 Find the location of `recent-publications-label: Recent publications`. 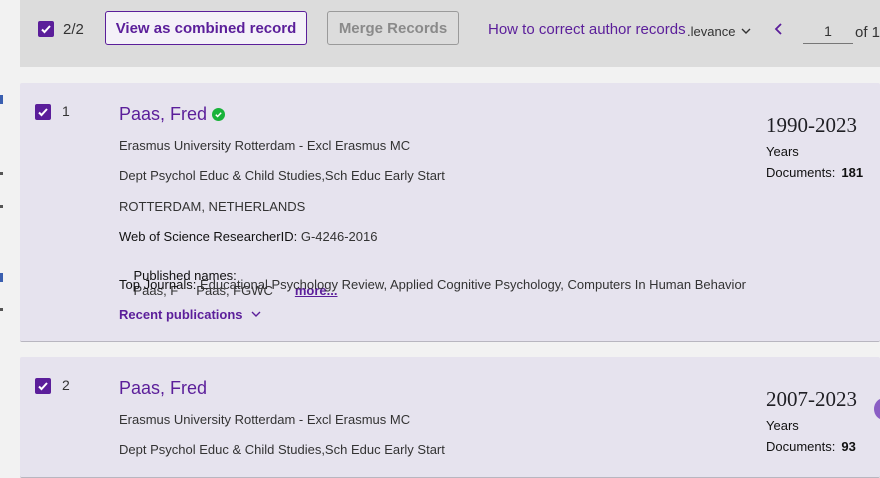

recent-publications-label: Recent publications is located at coordinates (181, 314).